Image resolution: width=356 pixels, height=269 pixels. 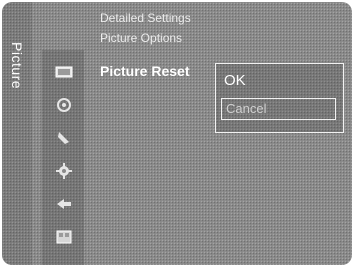 I want to click on menu-title-strip: Picture, so click(x=17, y=133).